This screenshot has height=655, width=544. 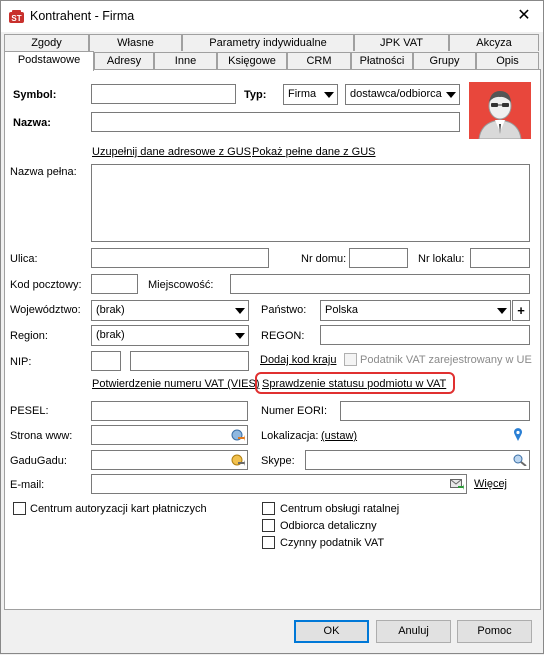 What do you see at coordinates (521, 310) in the screenshot?
I see `add-country-button: +` at bounding box center [521, 310].